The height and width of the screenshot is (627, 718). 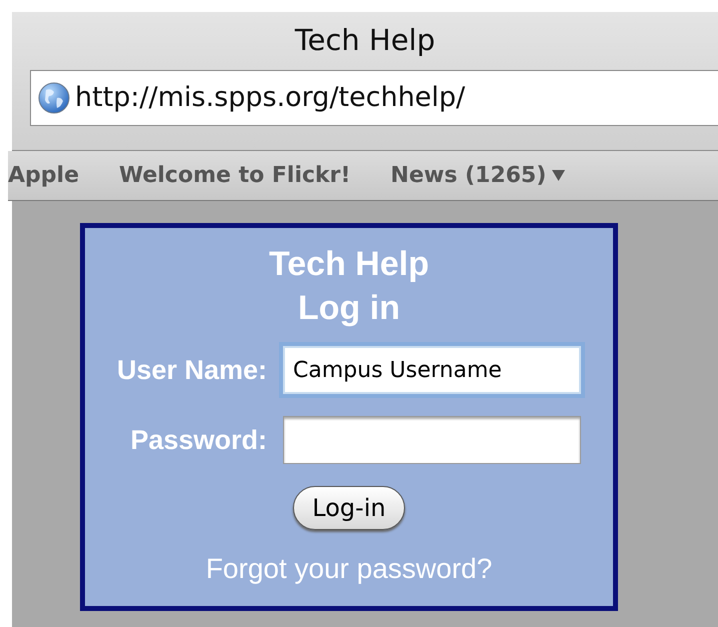 I want to click on address-field: http://mis.spps.org/techhelp/, so click(x=374, y=98).